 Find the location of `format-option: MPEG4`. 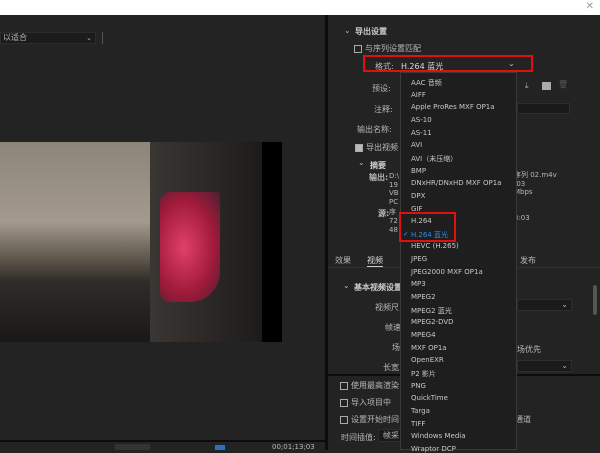

format-option: MPEG4 is located at coordinates (423, 335).